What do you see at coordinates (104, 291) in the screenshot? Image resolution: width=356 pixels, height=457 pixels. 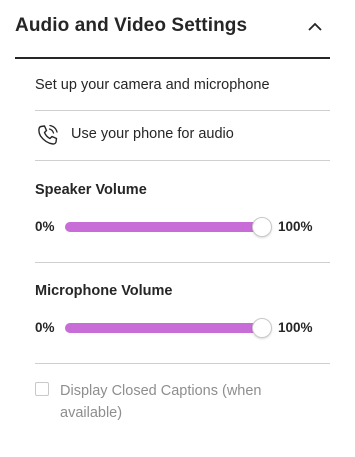 I see `microphone-volume-label: Microphone Volume` at bounding box center [104, 291].